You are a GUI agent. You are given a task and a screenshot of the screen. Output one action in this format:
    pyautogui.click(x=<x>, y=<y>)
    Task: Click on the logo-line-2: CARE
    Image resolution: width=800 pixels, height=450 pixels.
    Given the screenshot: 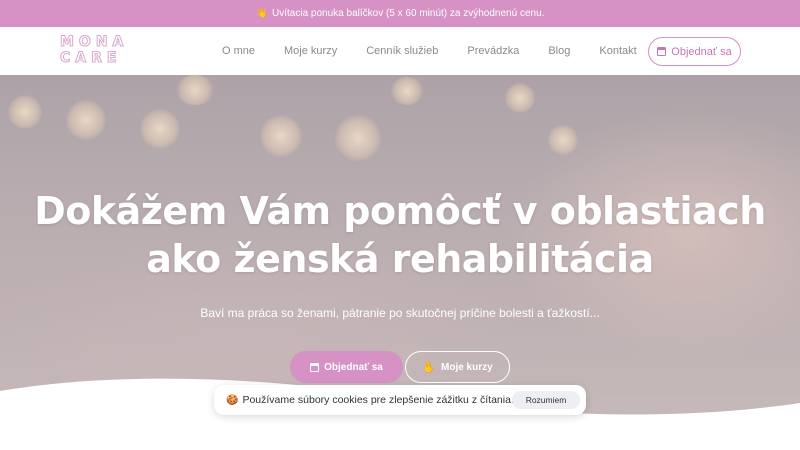 What is the action you would take?
    pyautogui.click(x=91, y=58)
    